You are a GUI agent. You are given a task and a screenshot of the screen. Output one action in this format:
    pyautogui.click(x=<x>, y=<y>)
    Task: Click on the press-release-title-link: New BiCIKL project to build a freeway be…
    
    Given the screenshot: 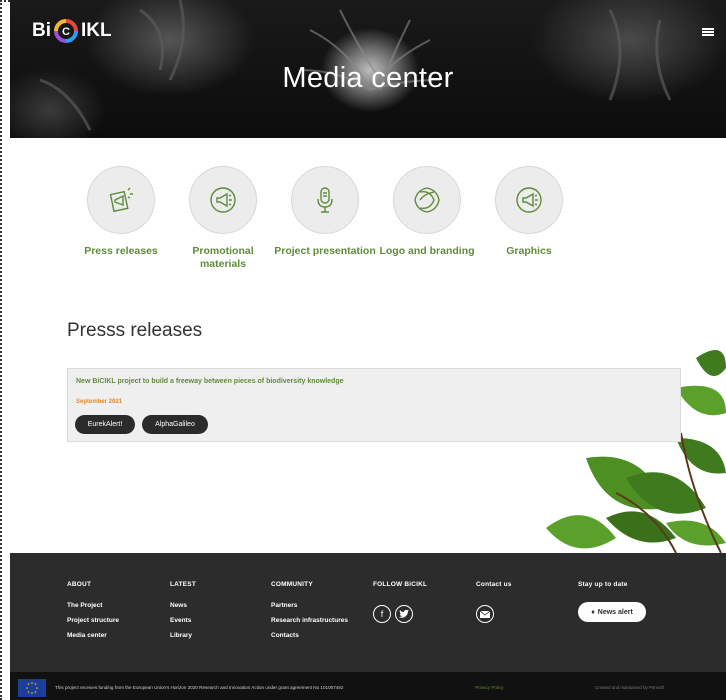 What is the action you would take?
    pyautogui.click(x=210, y=381)
    